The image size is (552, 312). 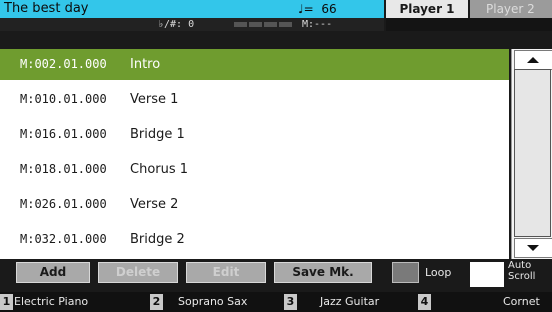 What do you see at coordinates (438, 272) in the screenshot?
I see `loop-label: Loop` at bounding box center [438, 272].